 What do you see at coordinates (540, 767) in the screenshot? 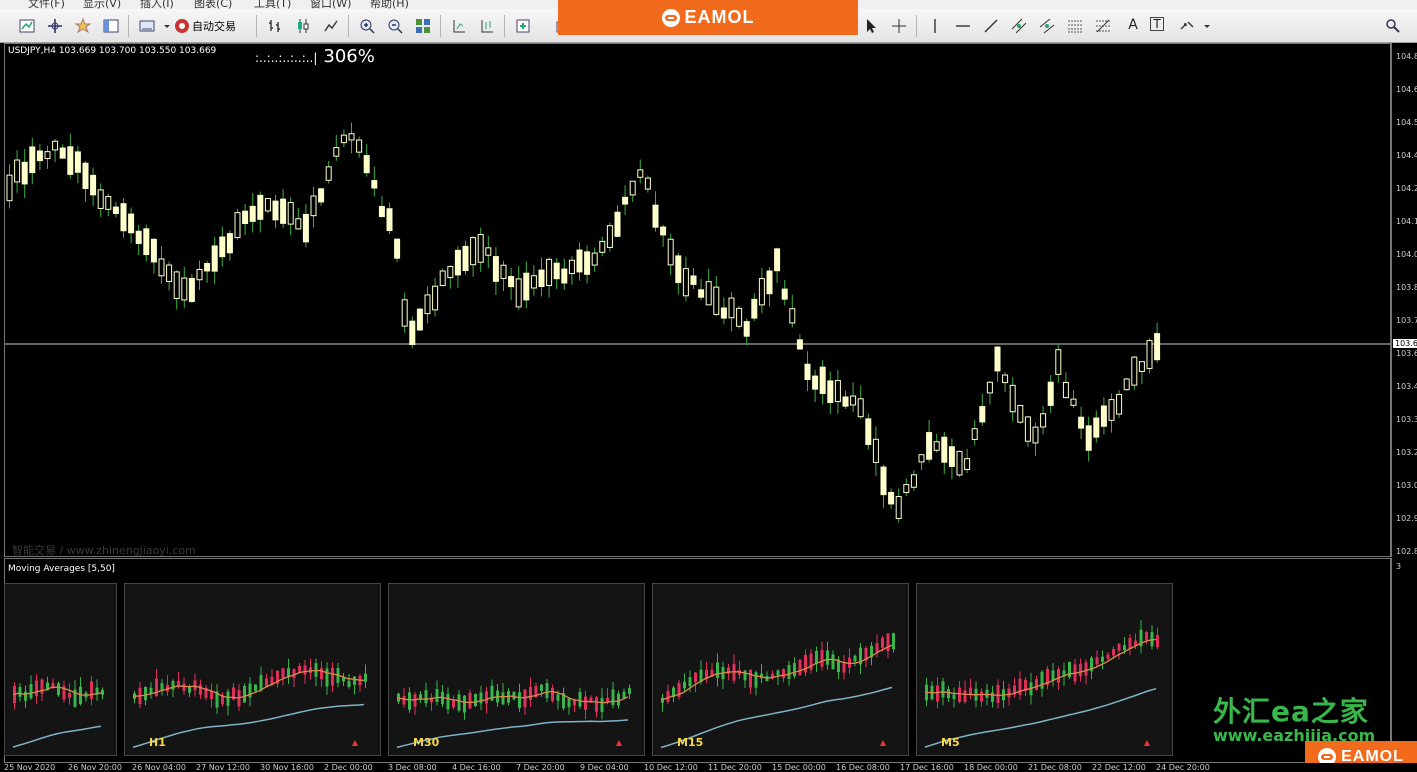
I see `time-tick: 7 Dec 20:00` at bounding box center [540, 767].